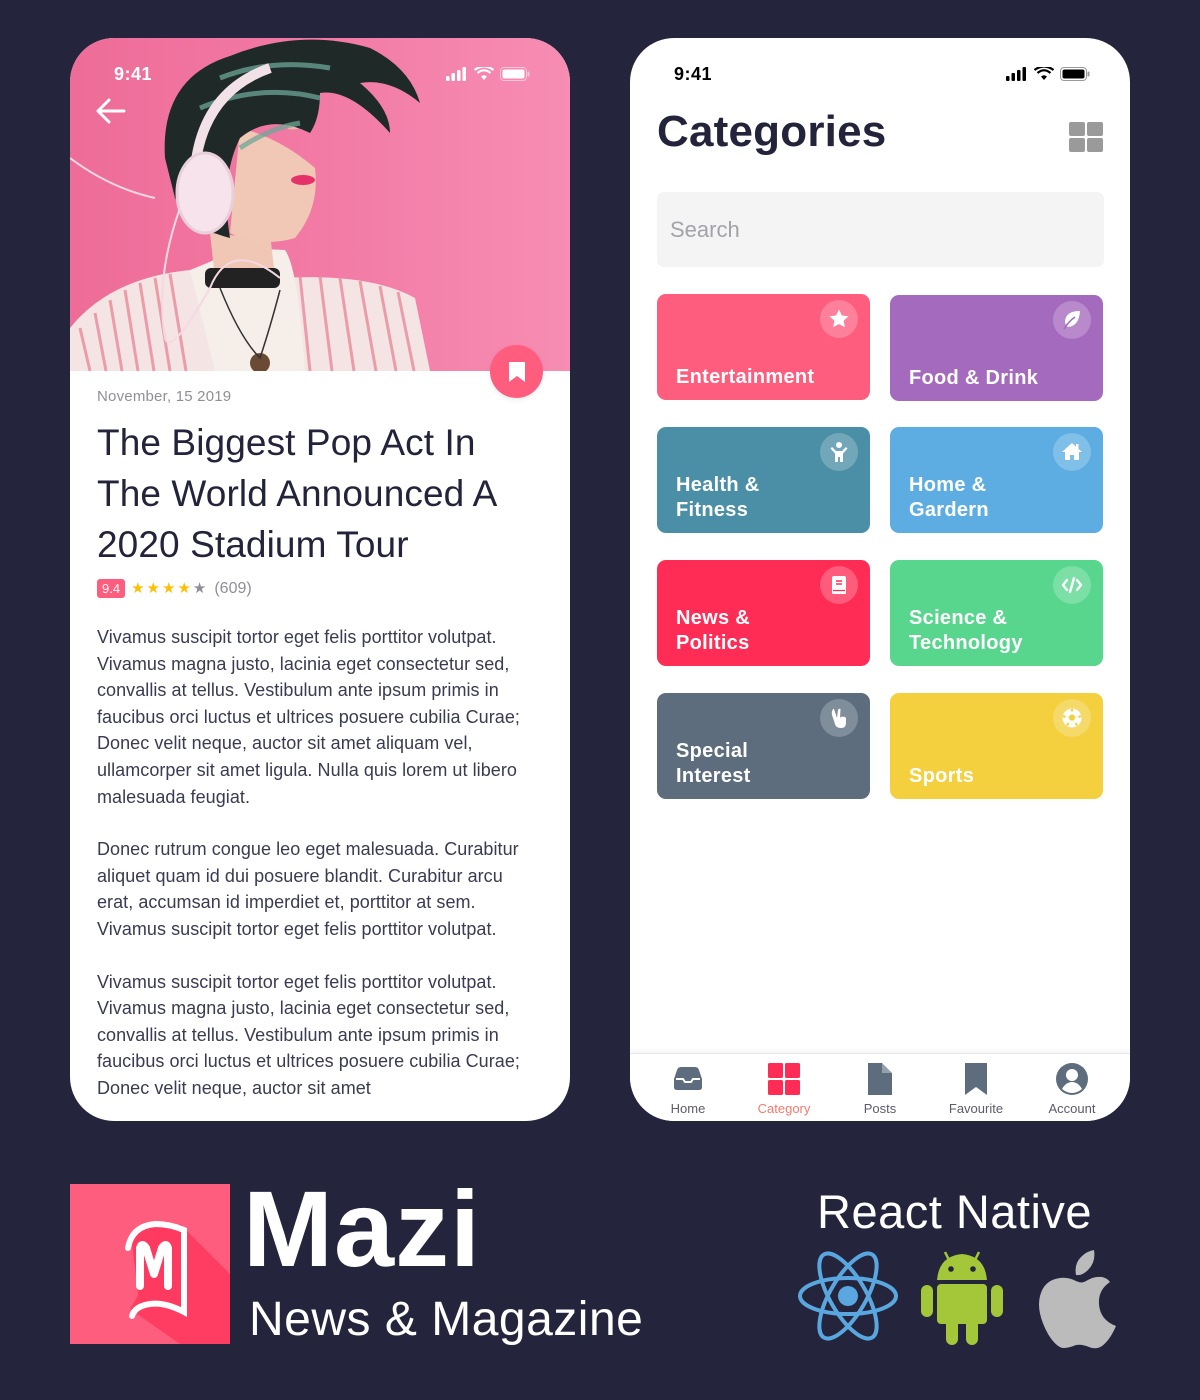 This screenshot has width=1200, height=1400. What do you see at coordinates (848, 1296) in the screenshot?
I see `react-icon` at bounding box center [848, 1296].